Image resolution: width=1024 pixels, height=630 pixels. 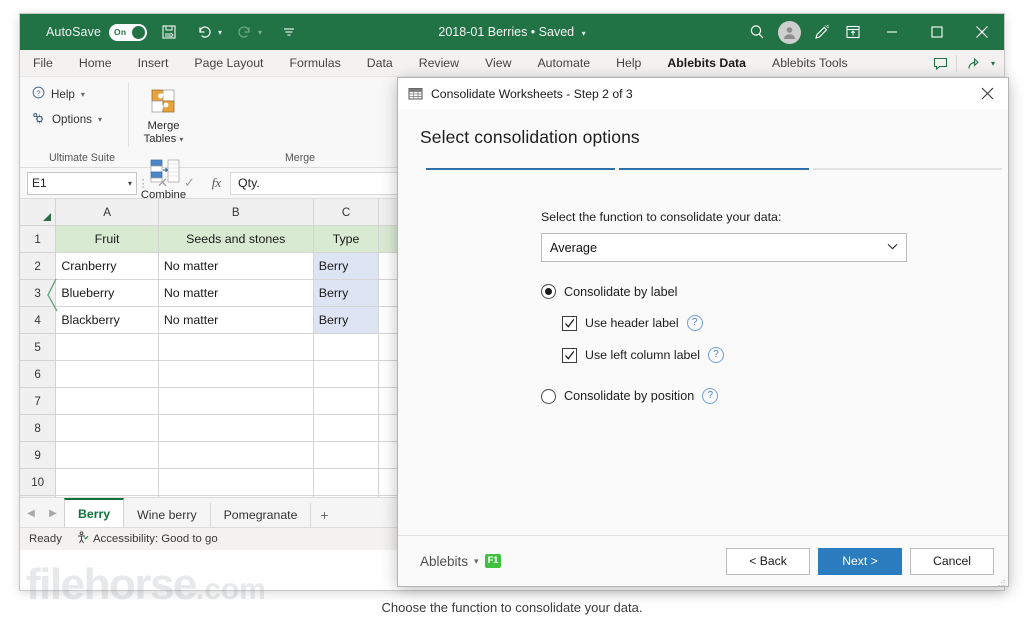 I want to click on cell-c7, so click(x=346, y=401).